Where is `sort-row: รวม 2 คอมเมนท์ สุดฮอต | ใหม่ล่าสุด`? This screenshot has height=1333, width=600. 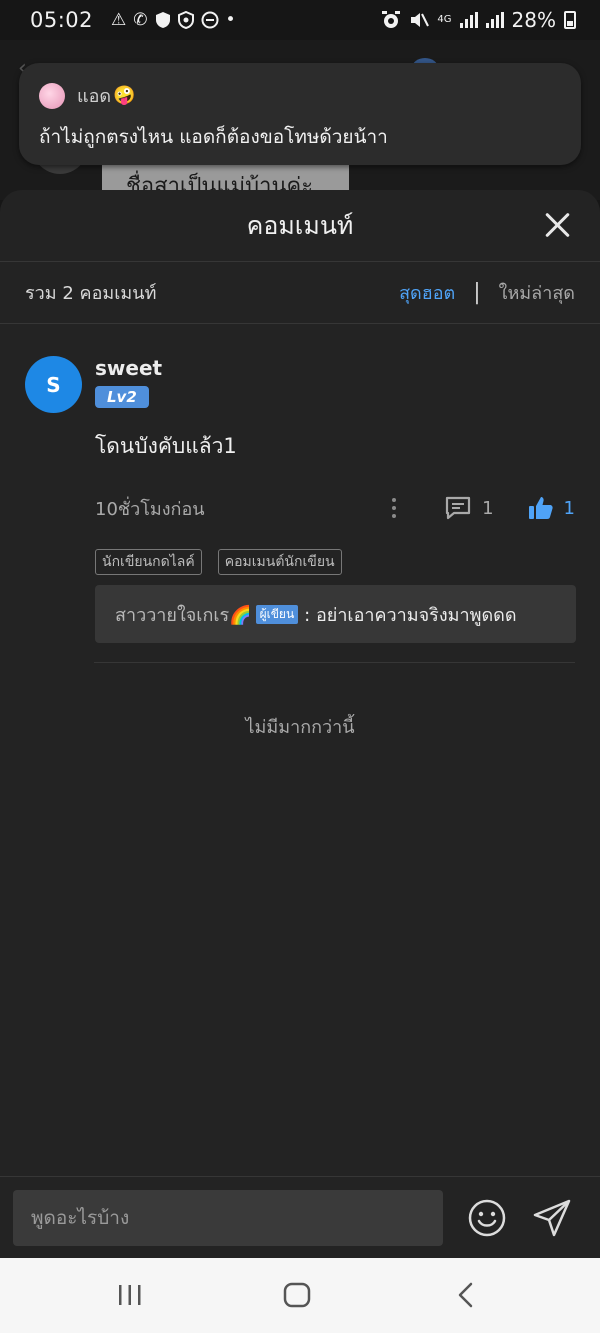
sort-row: รวม 2 คอมเมนท์ สุดฮอต | ใหม่ล่าสุด is located at coordinates (300, 293).